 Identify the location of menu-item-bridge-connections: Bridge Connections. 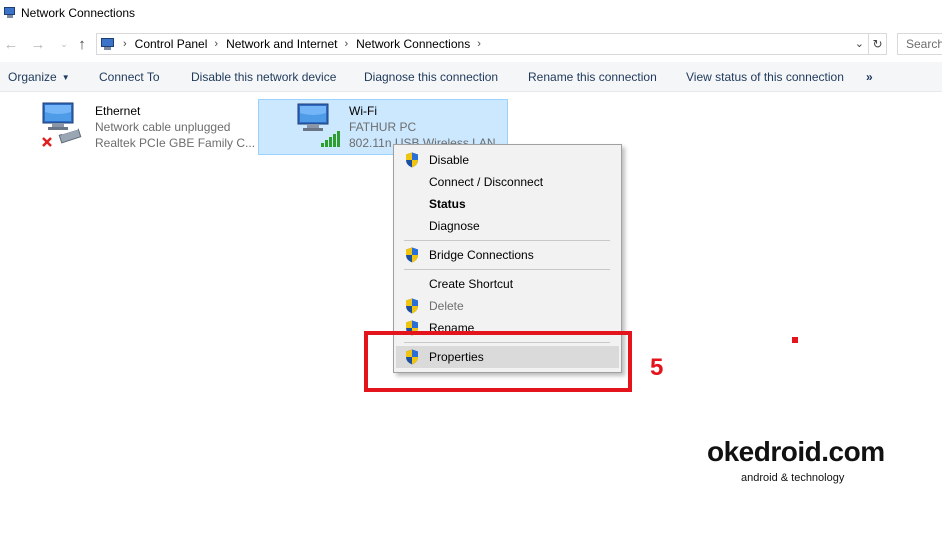
(507, 255).